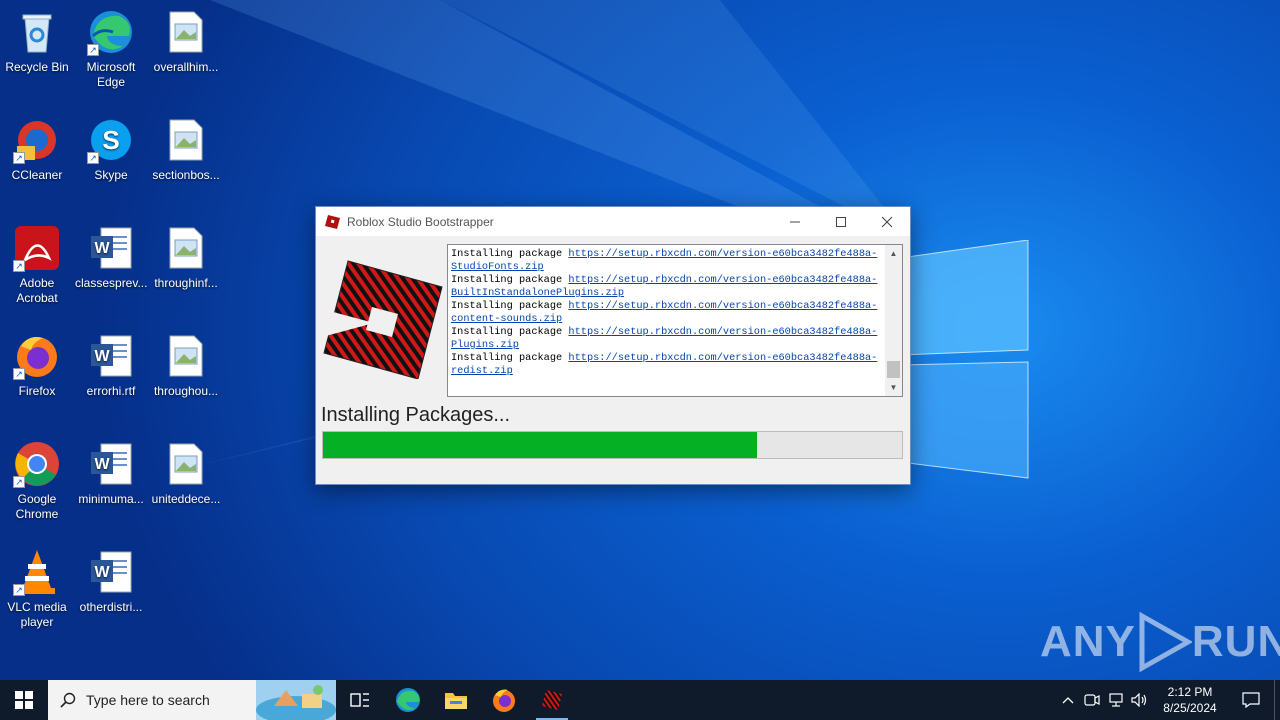  I want to click on chevron-up-icon, so click(1068, 700).